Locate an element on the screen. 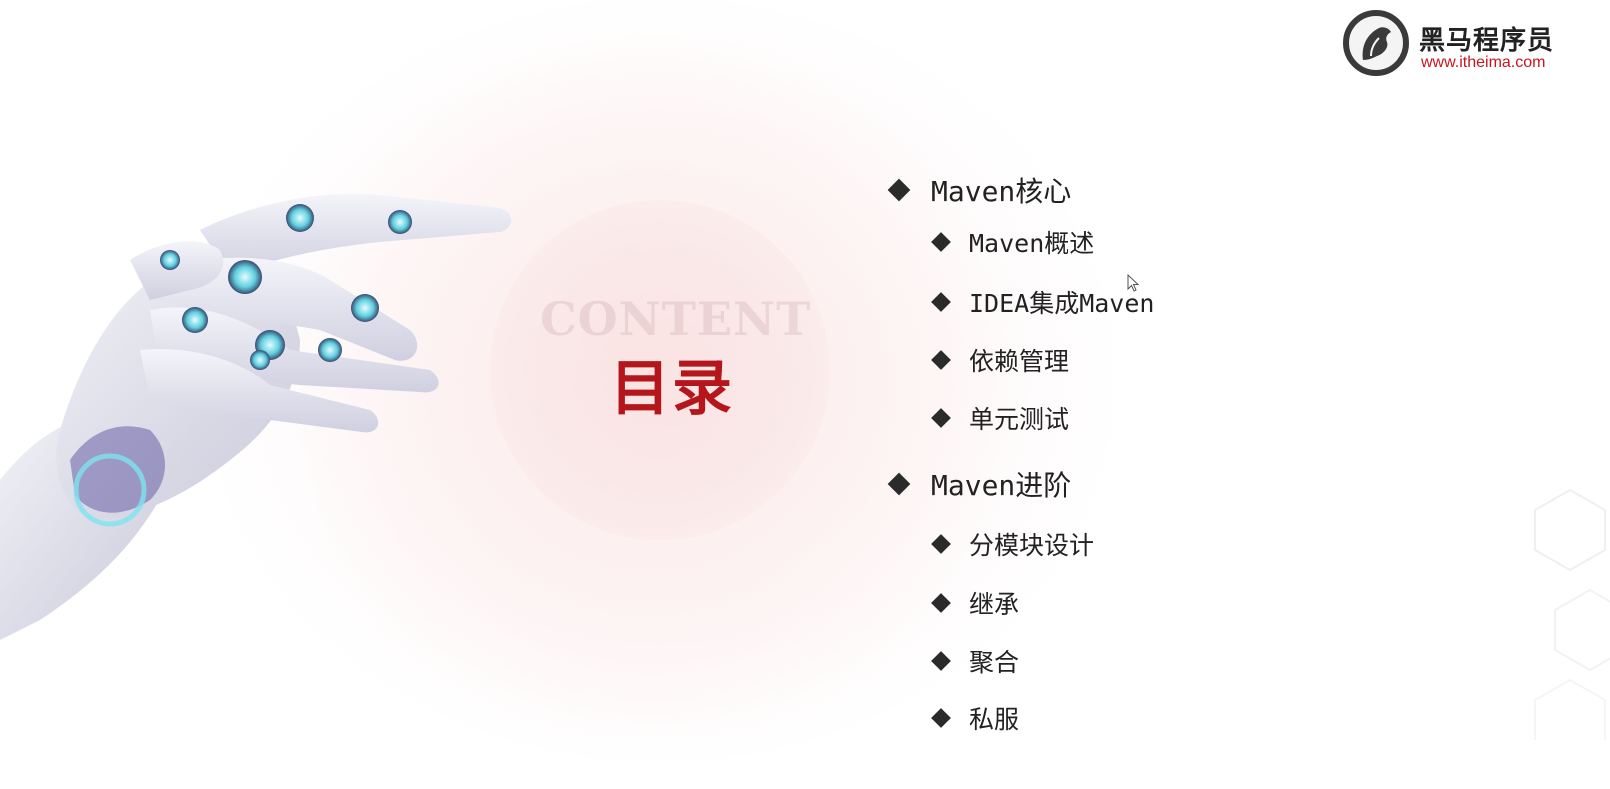 Image resolution: width=1610 pixels, height=789 pixels. toc-item-private-server: 私服 is located at coordinates (975, 718).